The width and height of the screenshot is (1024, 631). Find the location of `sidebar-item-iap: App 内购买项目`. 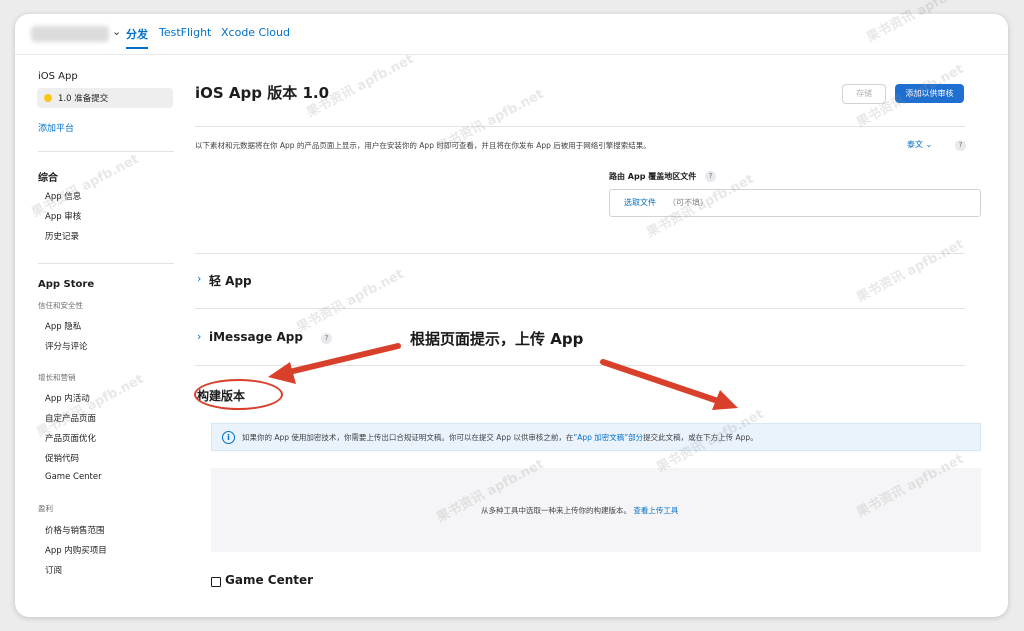

sidebar-item-iap: App 内购买项目 is located at coordinates (76, 550).